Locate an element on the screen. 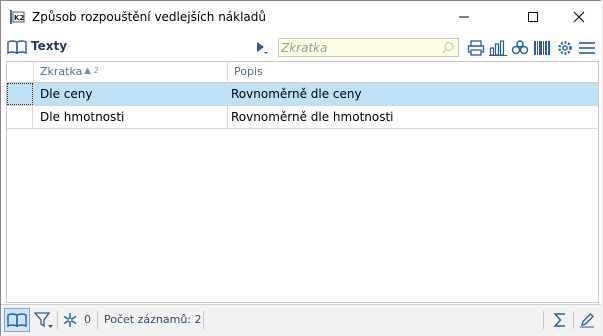 The image size is (603, 336). texts-toggle-button is located at coordinates (17, 320).